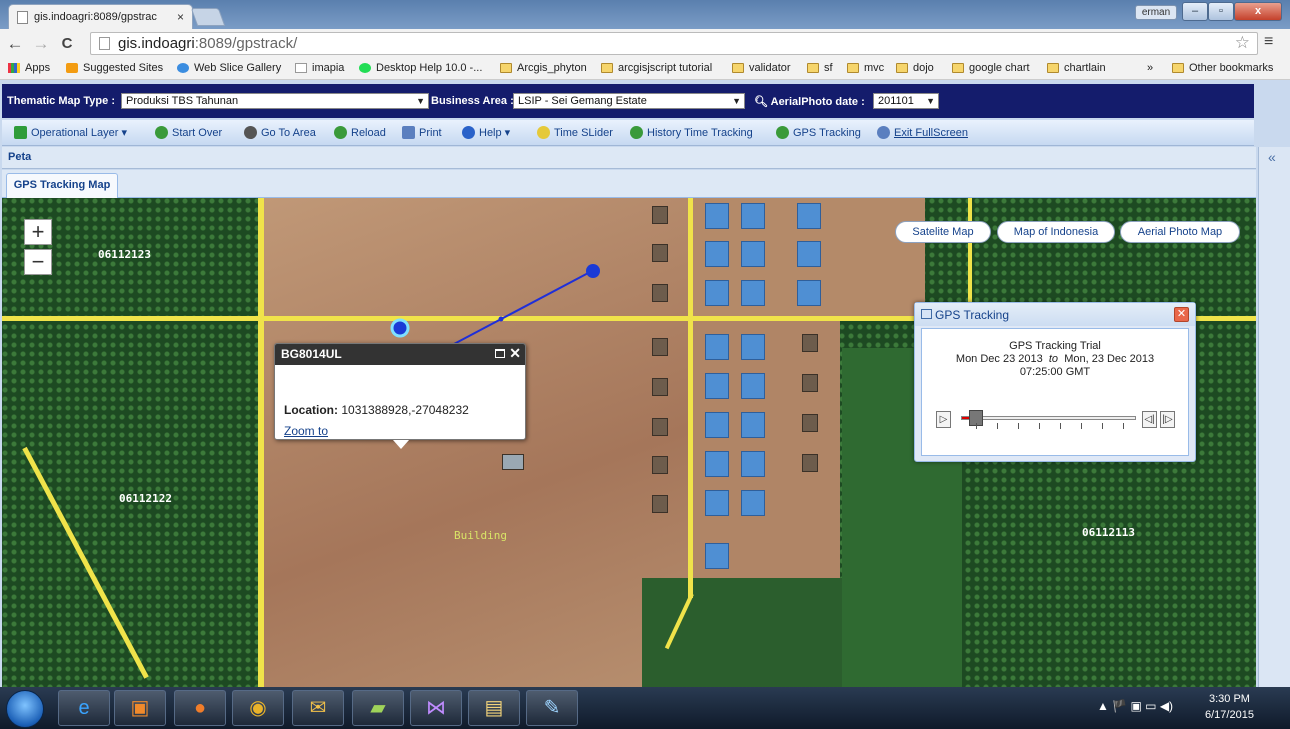 This screenshot has height=729, width=1290. Describe the element at coordinates (258, 708) in the screenshot. I see `chrome-icon: ◉` at that location.